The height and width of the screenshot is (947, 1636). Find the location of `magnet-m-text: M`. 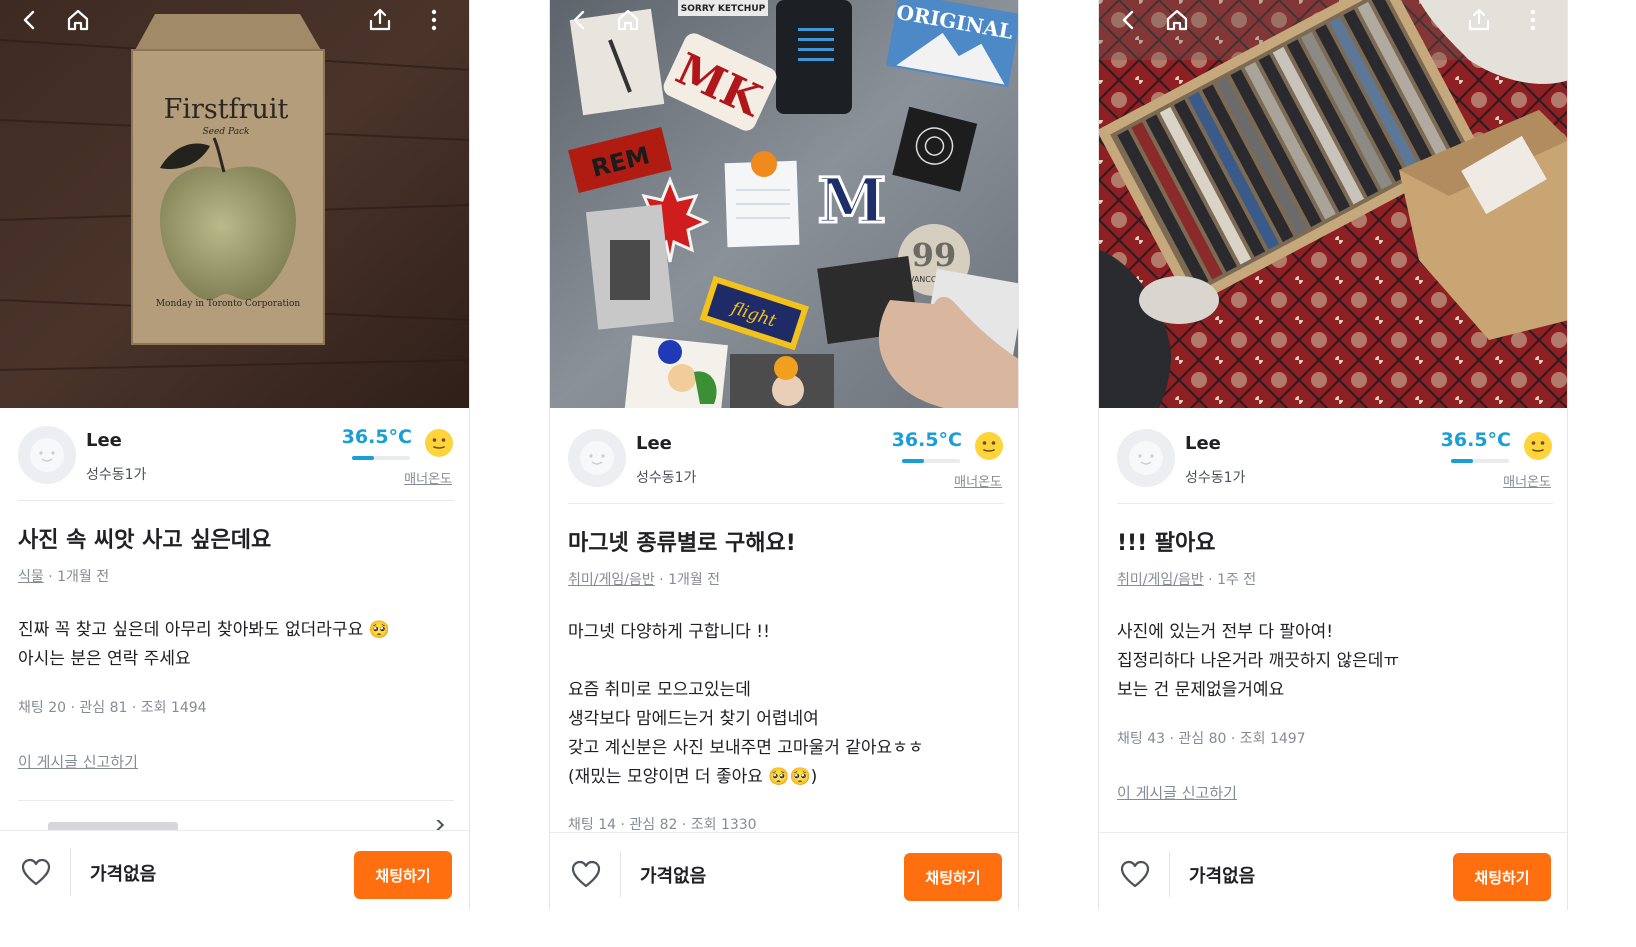

magnet-m-text: M is located at coordinates (852, 200).